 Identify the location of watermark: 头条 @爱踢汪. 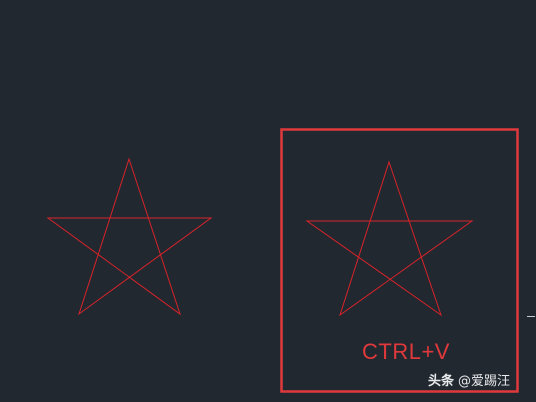
(469, 382).